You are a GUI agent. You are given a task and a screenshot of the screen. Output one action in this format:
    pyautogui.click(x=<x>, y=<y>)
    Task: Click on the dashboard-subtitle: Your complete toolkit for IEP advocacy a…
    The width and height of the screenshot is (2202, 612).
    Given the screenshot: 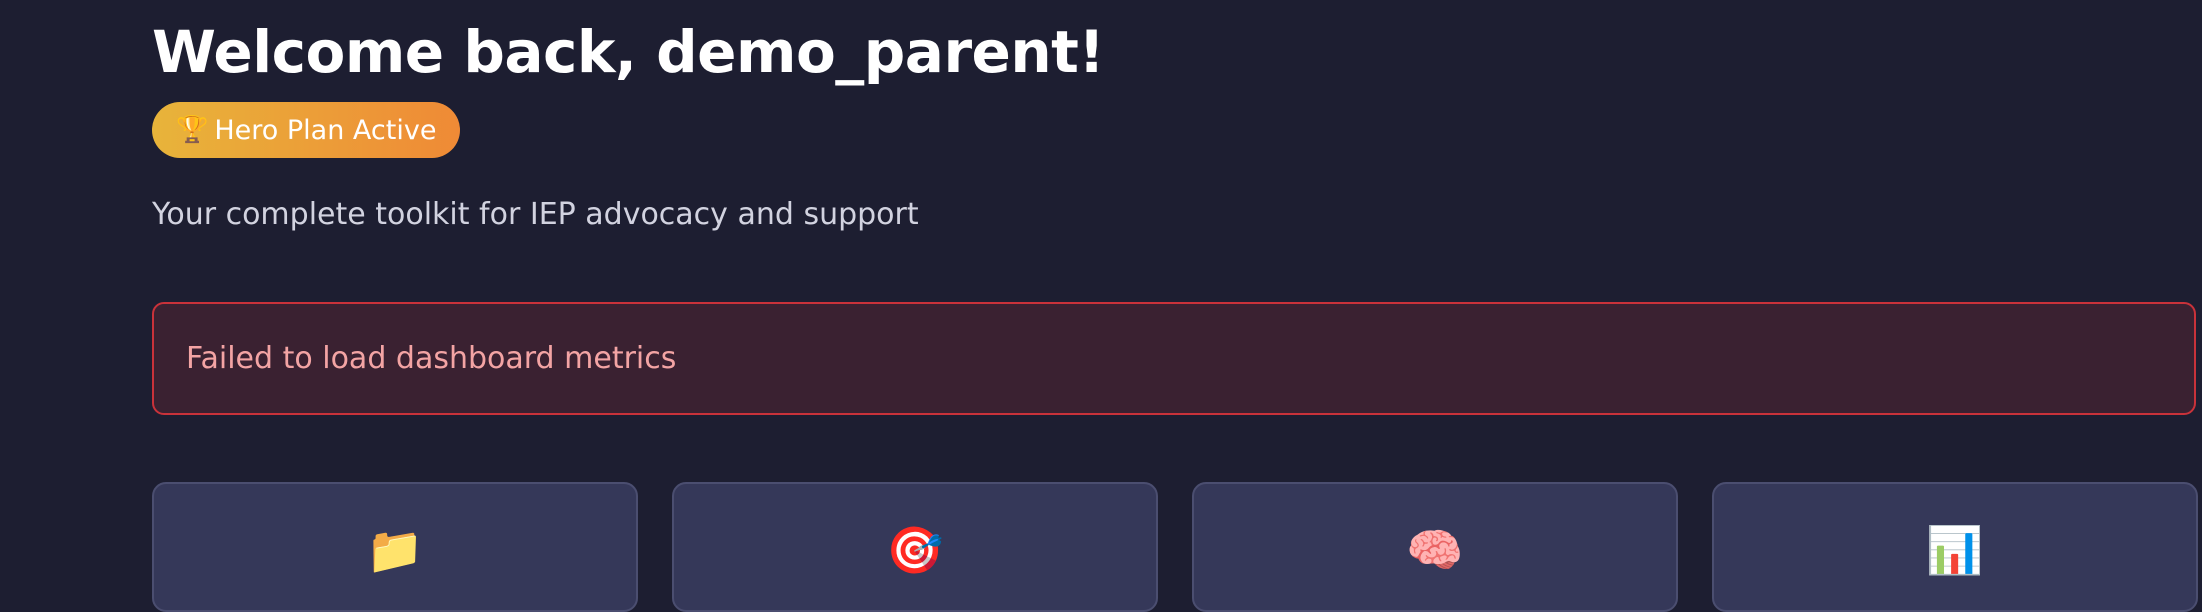 What is the action you would take?
    pyautogui.click(x=535, y=214)
    